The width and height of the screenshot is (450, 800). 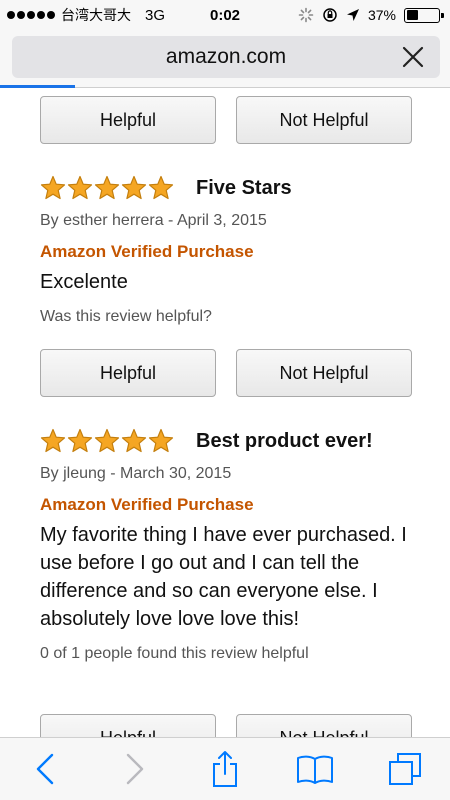 I want to click on network-type: 3G, so click(x=155, y=15).